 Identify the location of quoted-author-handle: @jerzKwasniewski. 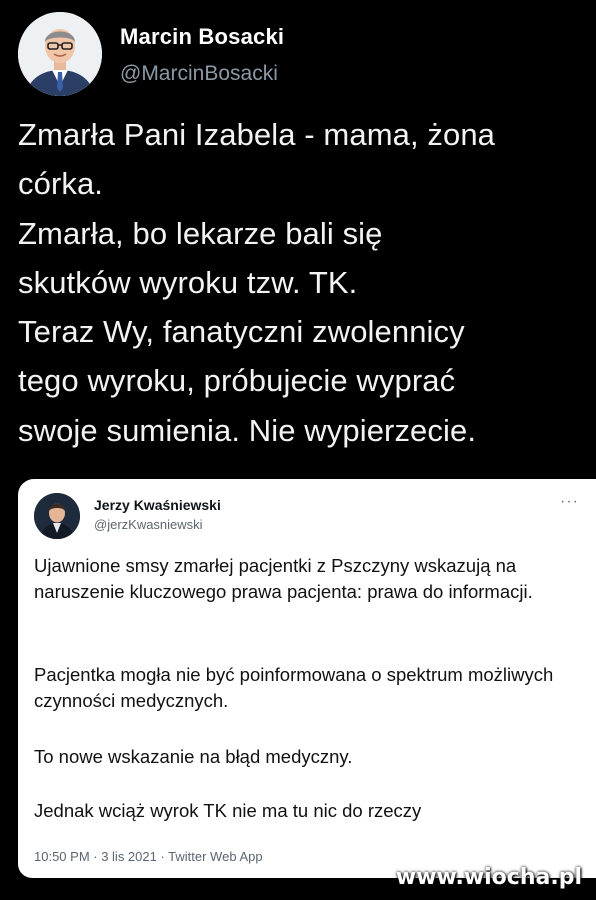
(148, 524).